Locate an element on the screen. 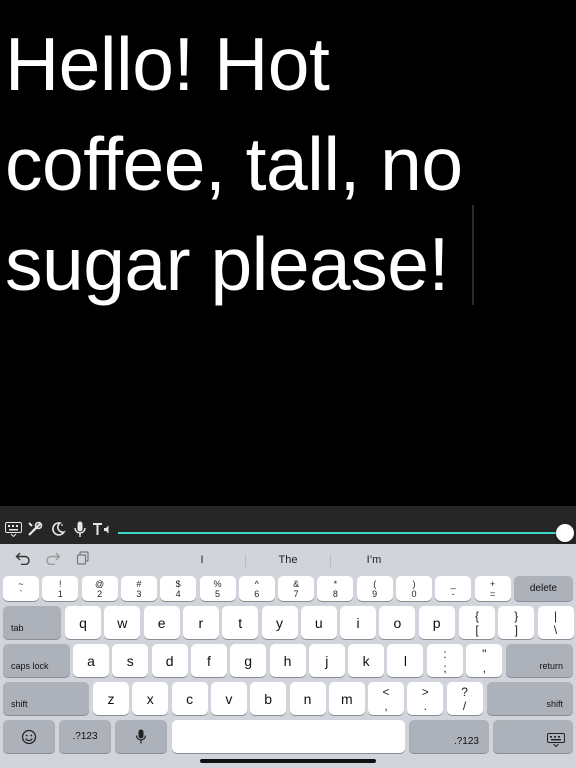  dismiss-keyboard-key is located at coordinates (533, 736).